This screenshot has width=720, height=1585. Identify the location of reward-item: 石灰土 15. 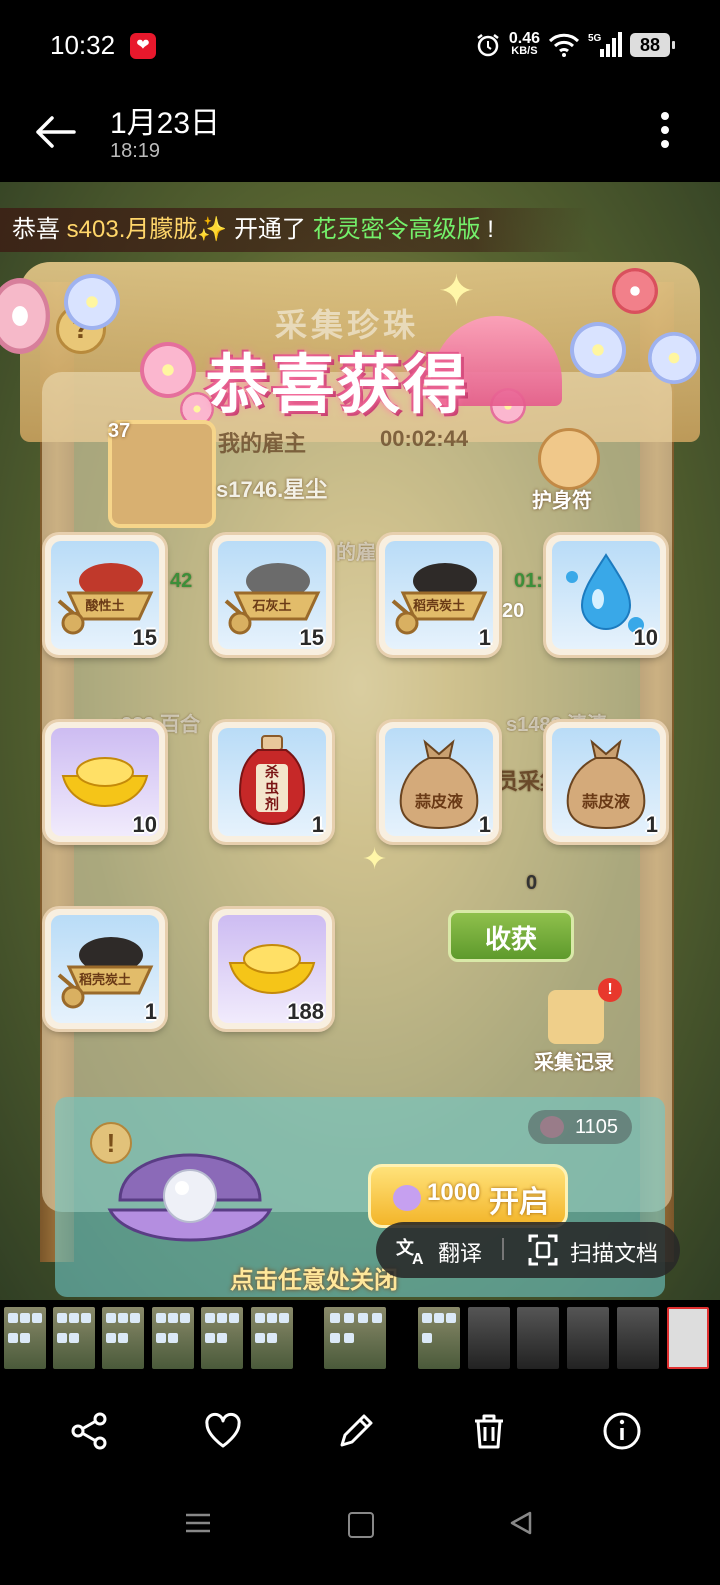
(272, 595).